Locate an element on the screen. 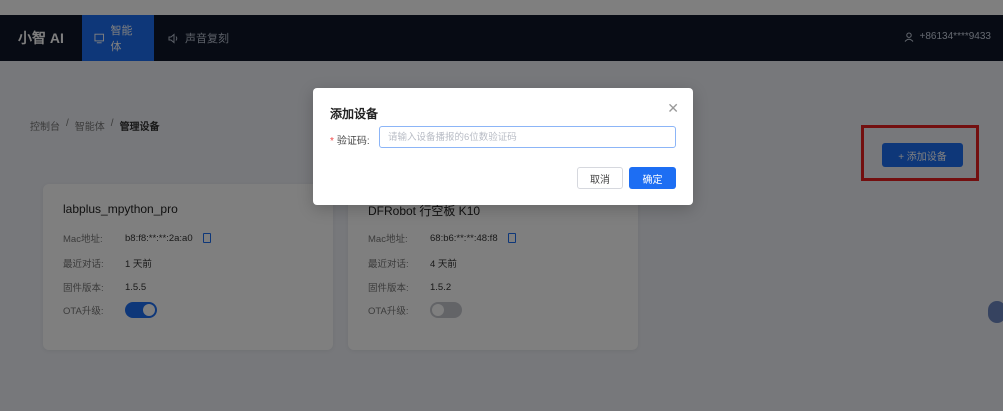 The image size is (1003, 411). close-icon: ✕ is located at coordinates (673, 108).